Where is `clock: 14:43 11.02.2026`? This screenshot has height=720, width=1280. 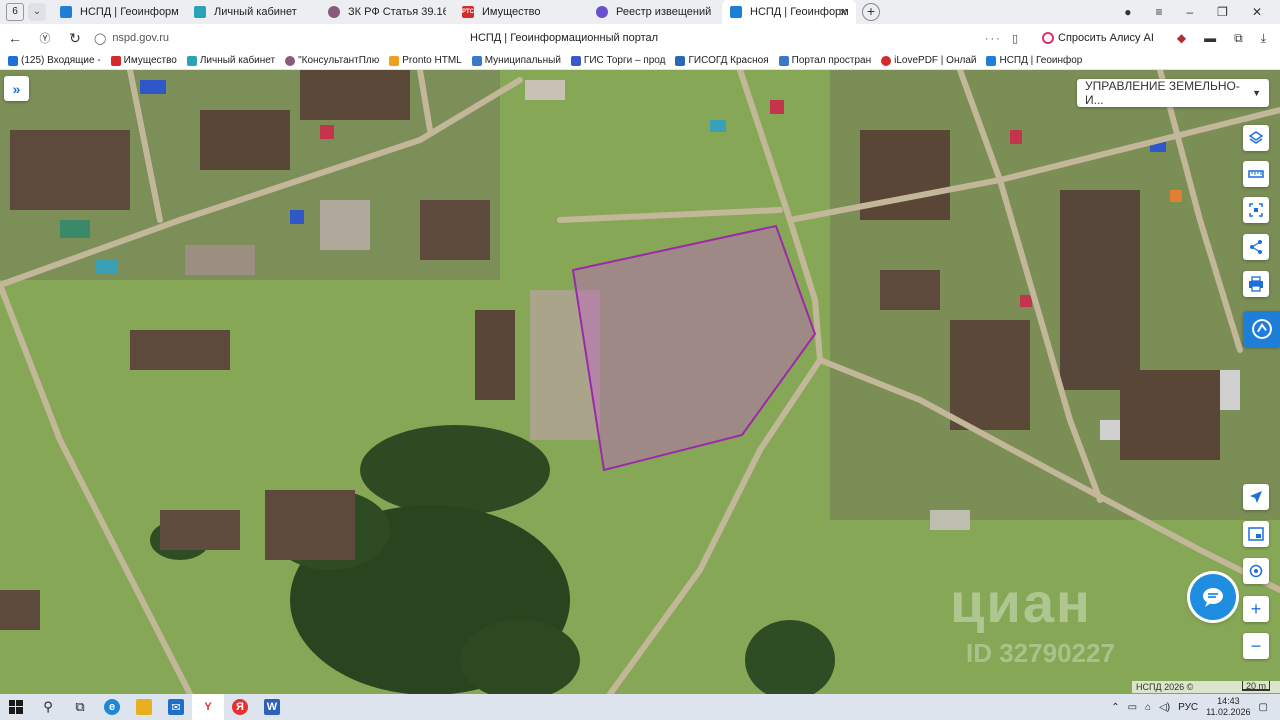 clock: 14:43 11.02.2026 is located at coordinates (1228, 707).